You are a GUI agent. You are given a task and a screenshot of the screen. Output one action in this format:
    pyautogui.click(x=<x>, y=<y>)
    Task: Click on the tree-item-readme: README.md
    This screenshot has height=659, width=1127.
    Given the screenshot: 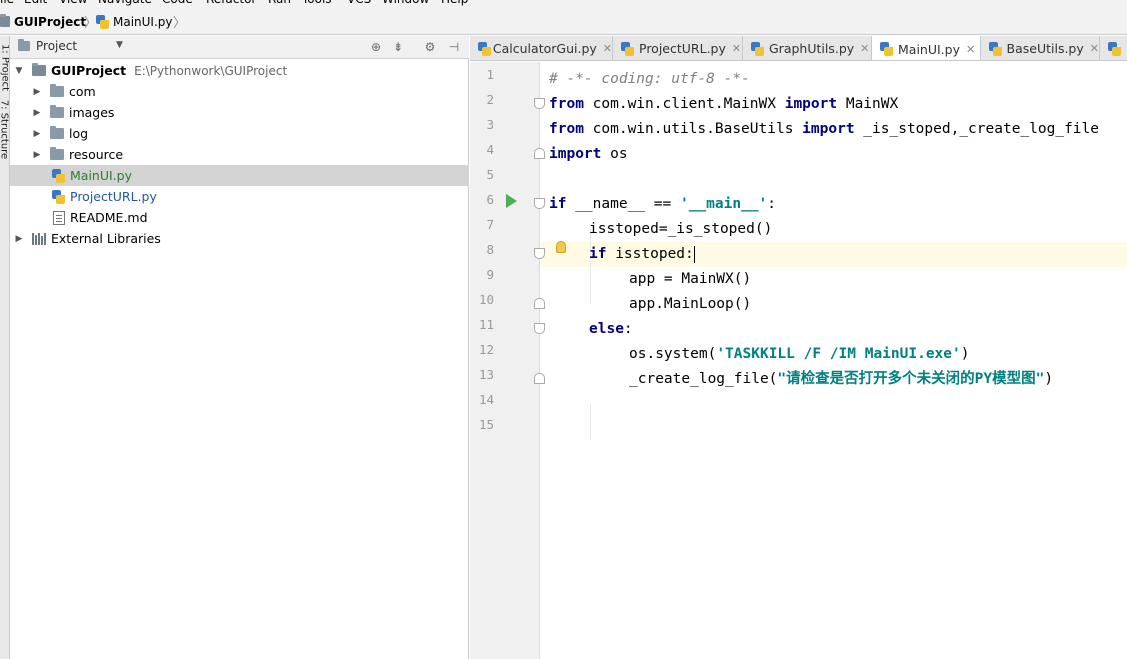 What is the action you would take?
    pyautogui.click(x=239, y=217)
    